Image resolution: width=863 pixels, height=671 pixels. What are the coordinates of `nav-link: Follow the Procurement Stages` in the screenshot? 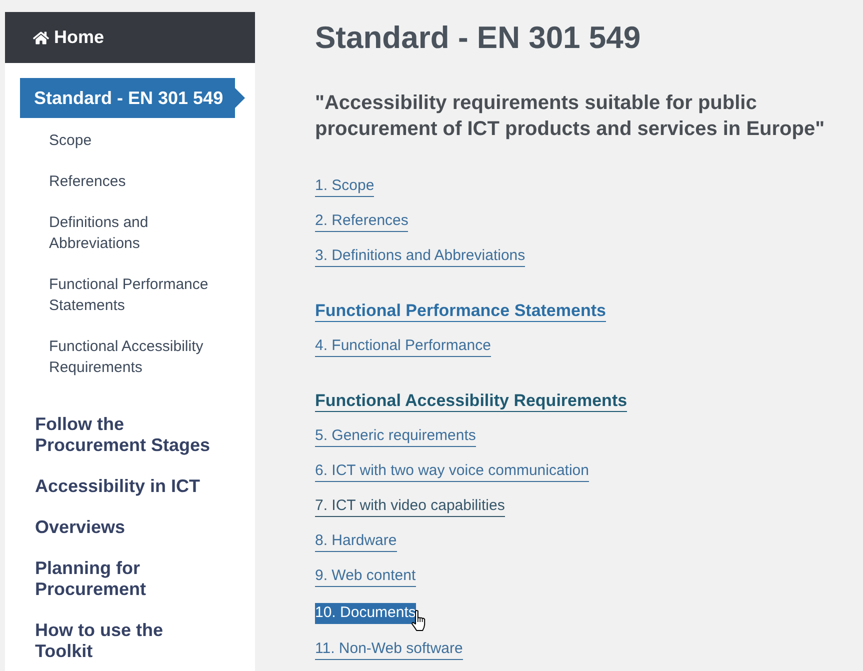 It's located at (129, 435).